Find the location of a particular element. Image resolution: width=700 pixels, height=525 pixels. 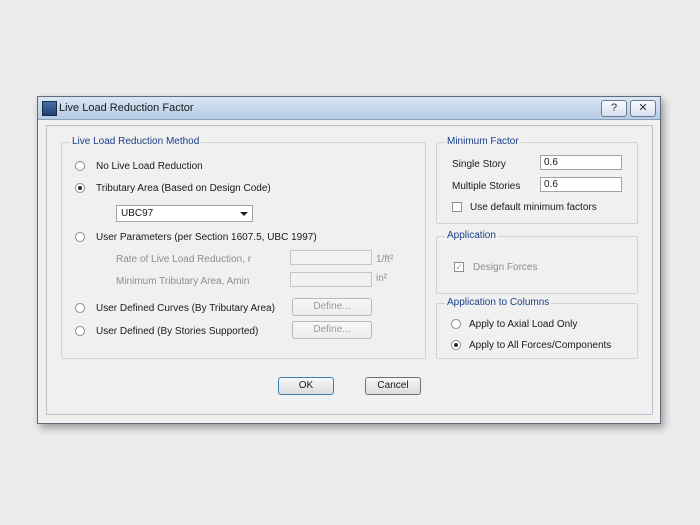

application-group: Application ✓ Design Forces is located at coordinates (537, 262).